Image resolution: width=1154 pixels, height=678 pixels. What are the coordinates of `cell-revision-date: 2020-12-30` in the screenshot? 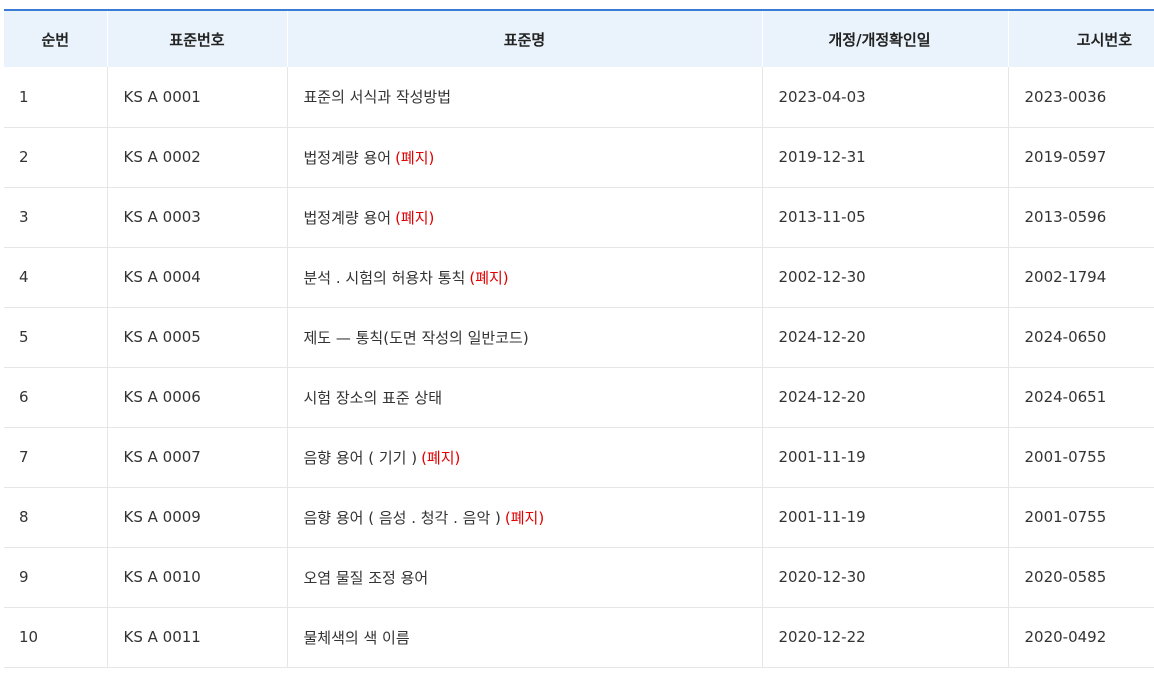 It's located at (885, 577).